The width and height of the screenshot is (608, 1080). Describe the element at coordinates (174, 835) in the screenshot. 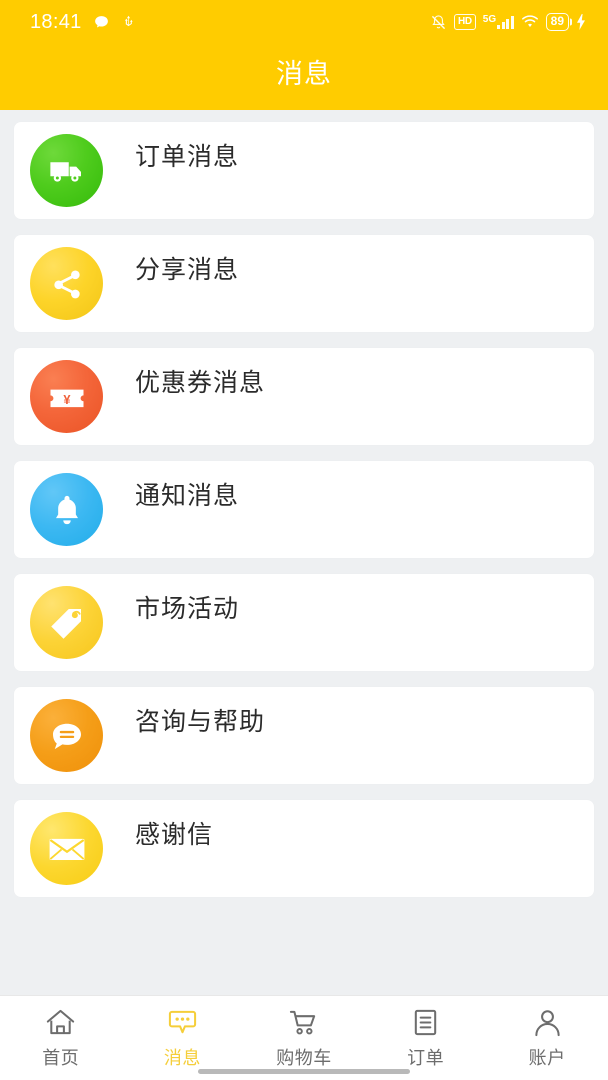

I see `list-item-label: 感谢信` at that location.